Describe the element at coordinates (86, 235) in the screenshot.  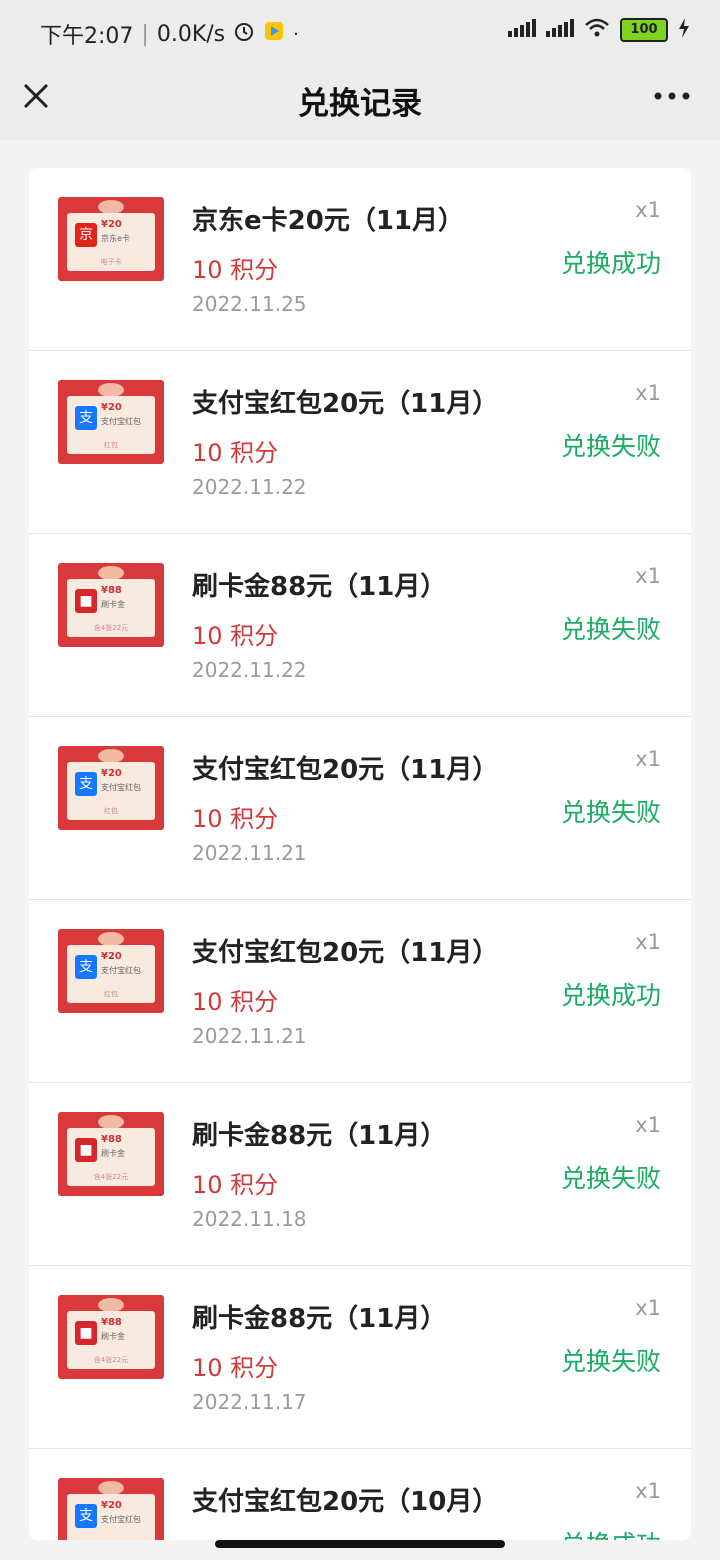
I see `jd-logo-icon: 京` at that location.